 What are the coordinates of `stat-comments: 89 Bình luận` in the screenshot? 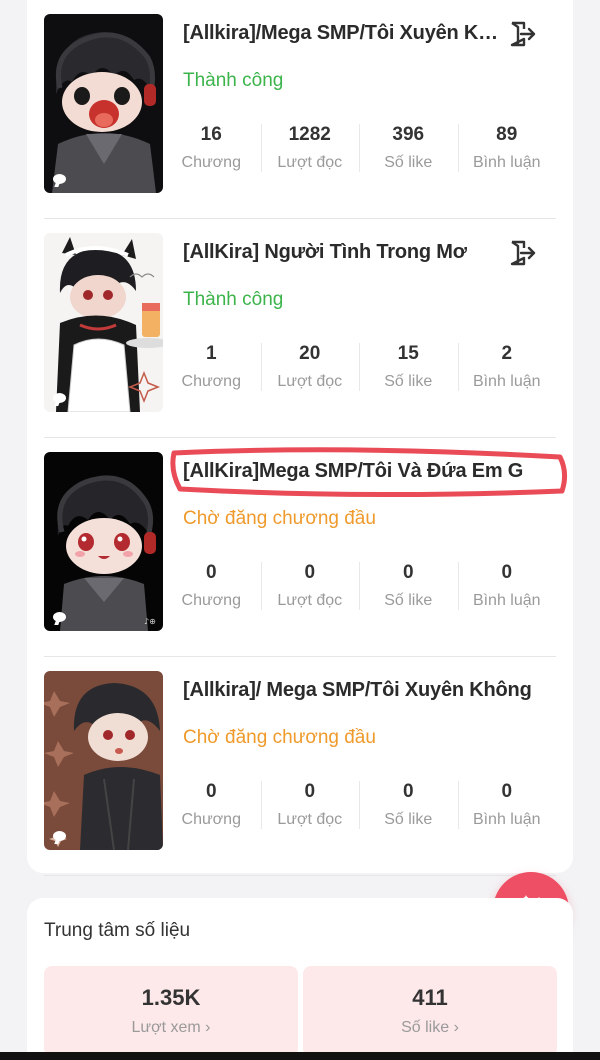 It's located at (507, 148).